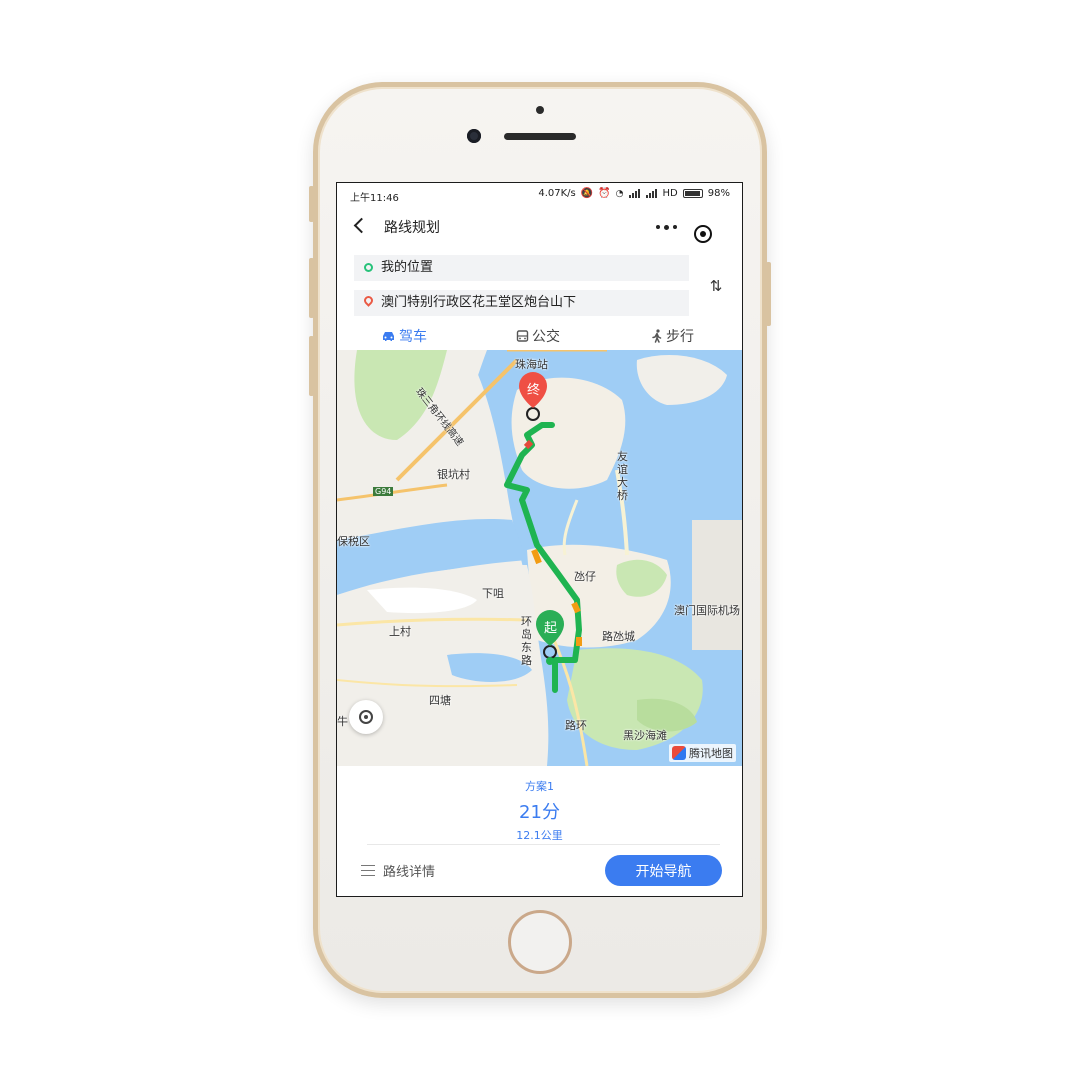 This screenshot has height=1080, width=1080. Describe the element at coordinates (703, 234) in the screenshot. I see `target-icon` at that location.